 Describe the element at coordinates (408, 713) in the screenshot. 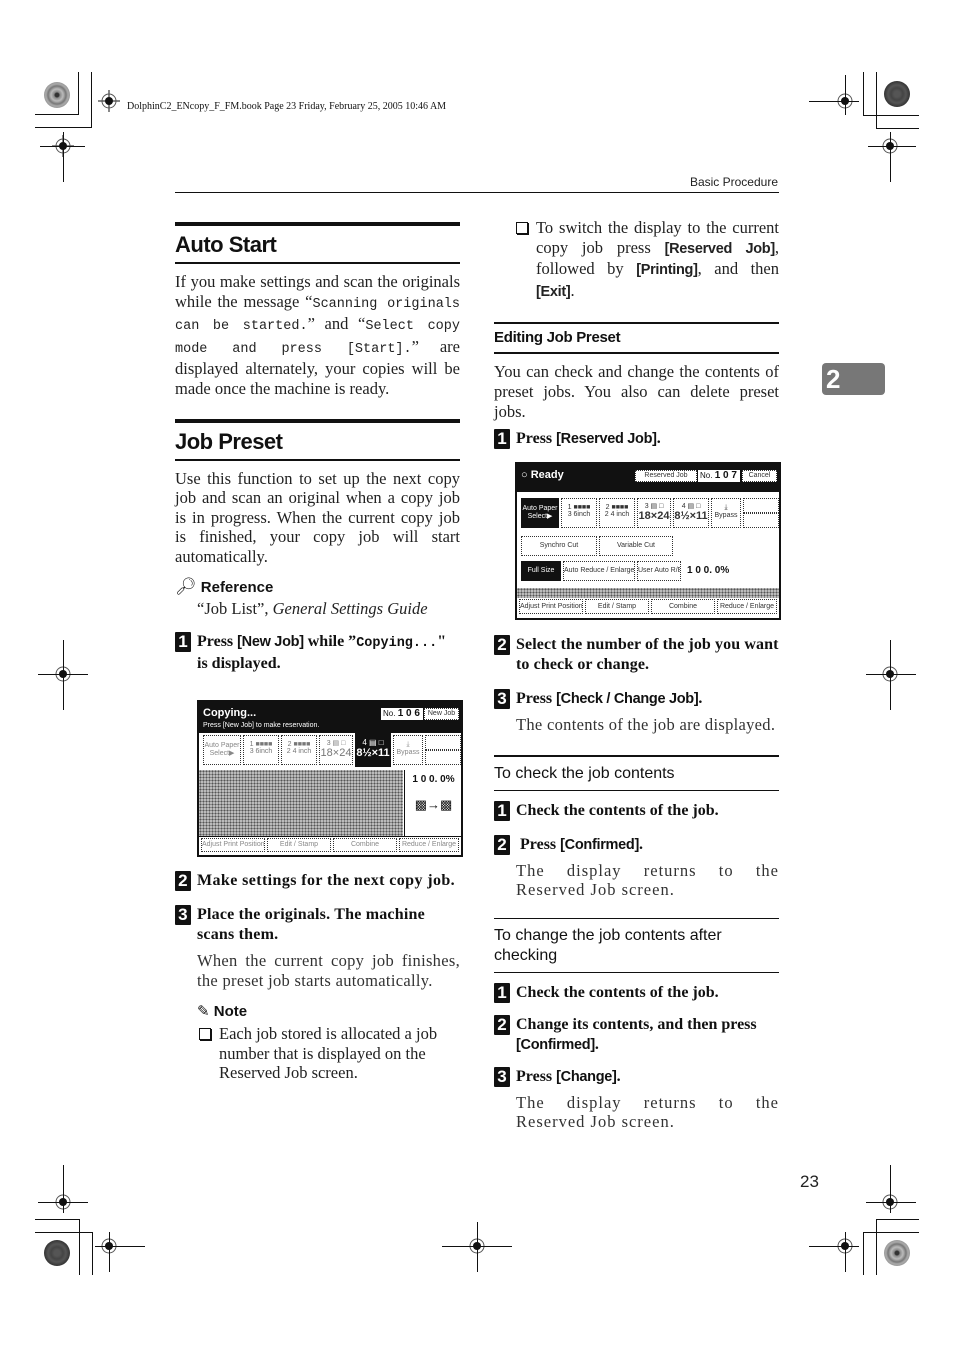

I see `job-number-value: 1 0 6` at that location.